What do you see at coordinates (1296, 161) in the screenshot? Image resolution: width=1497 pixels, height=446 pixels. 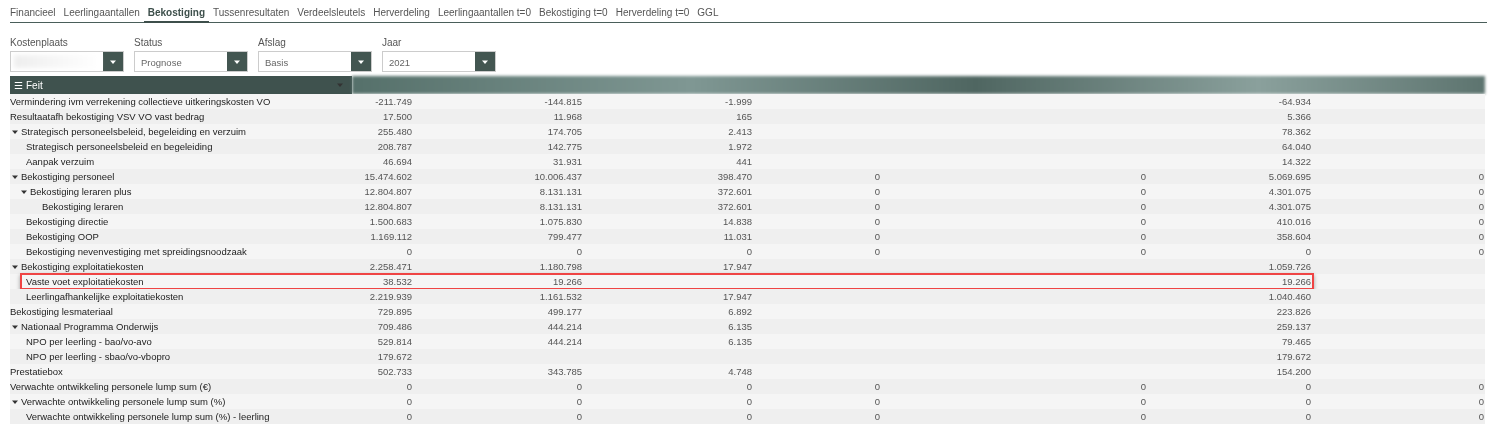 I see `table-cell: 14.322` at bounding box center [1296, 161].